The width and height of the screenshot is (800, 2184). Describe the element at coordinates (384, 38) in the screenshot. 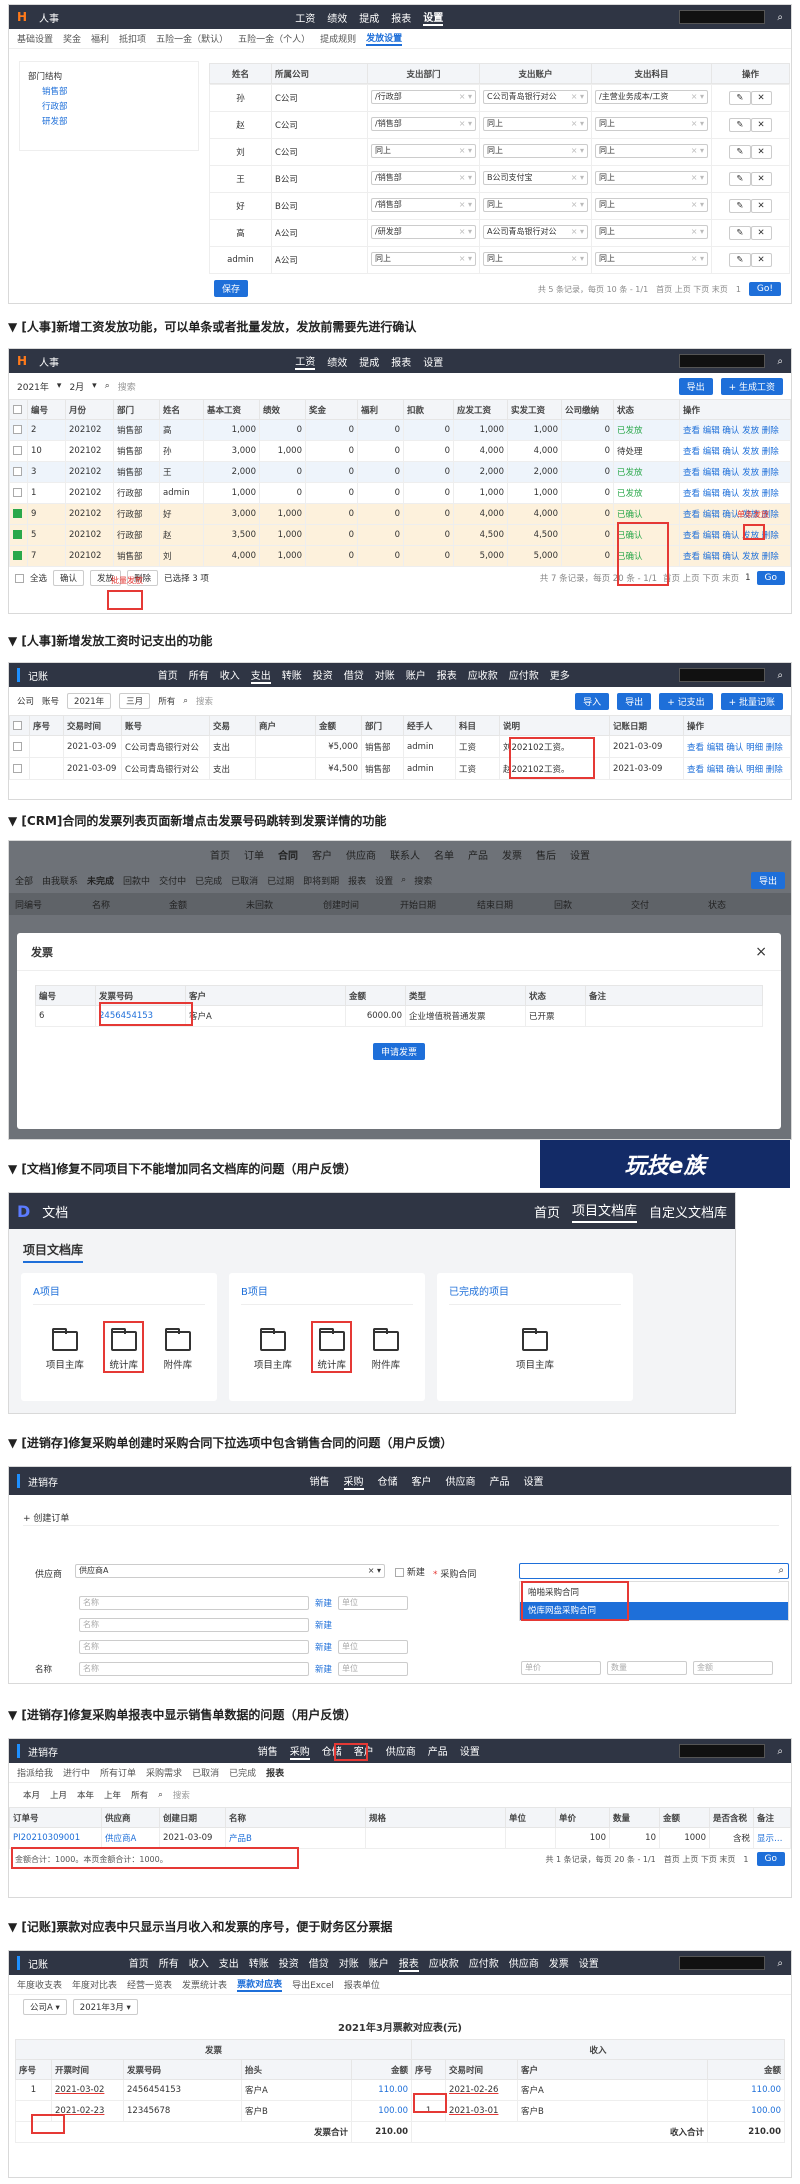

I see `tab-payout-settings: 发放设置` at that location.